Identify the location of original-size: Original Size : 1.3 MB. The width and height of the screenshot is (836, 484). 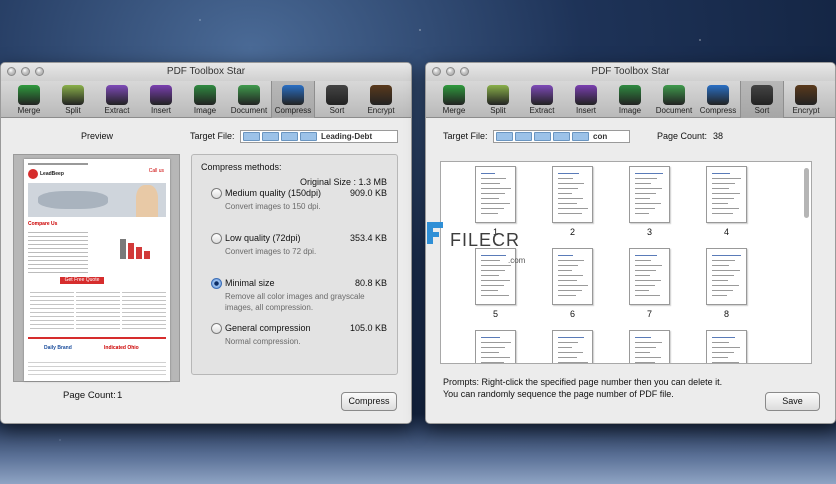
(343, 182).